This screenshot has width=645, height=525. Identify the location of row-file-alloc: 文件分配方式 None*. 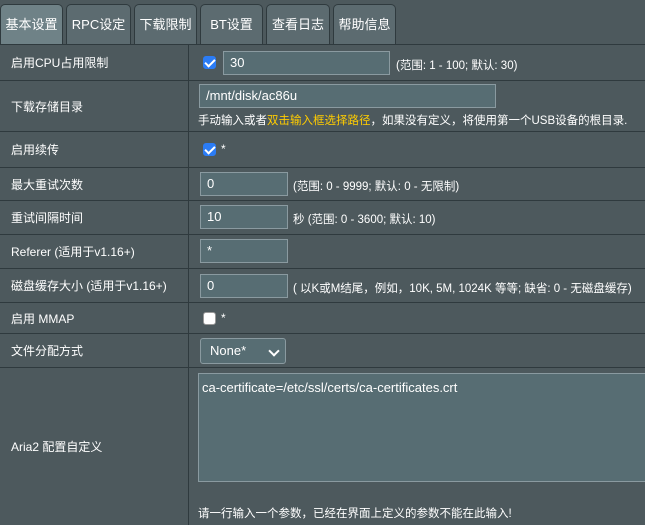
(322, 350).